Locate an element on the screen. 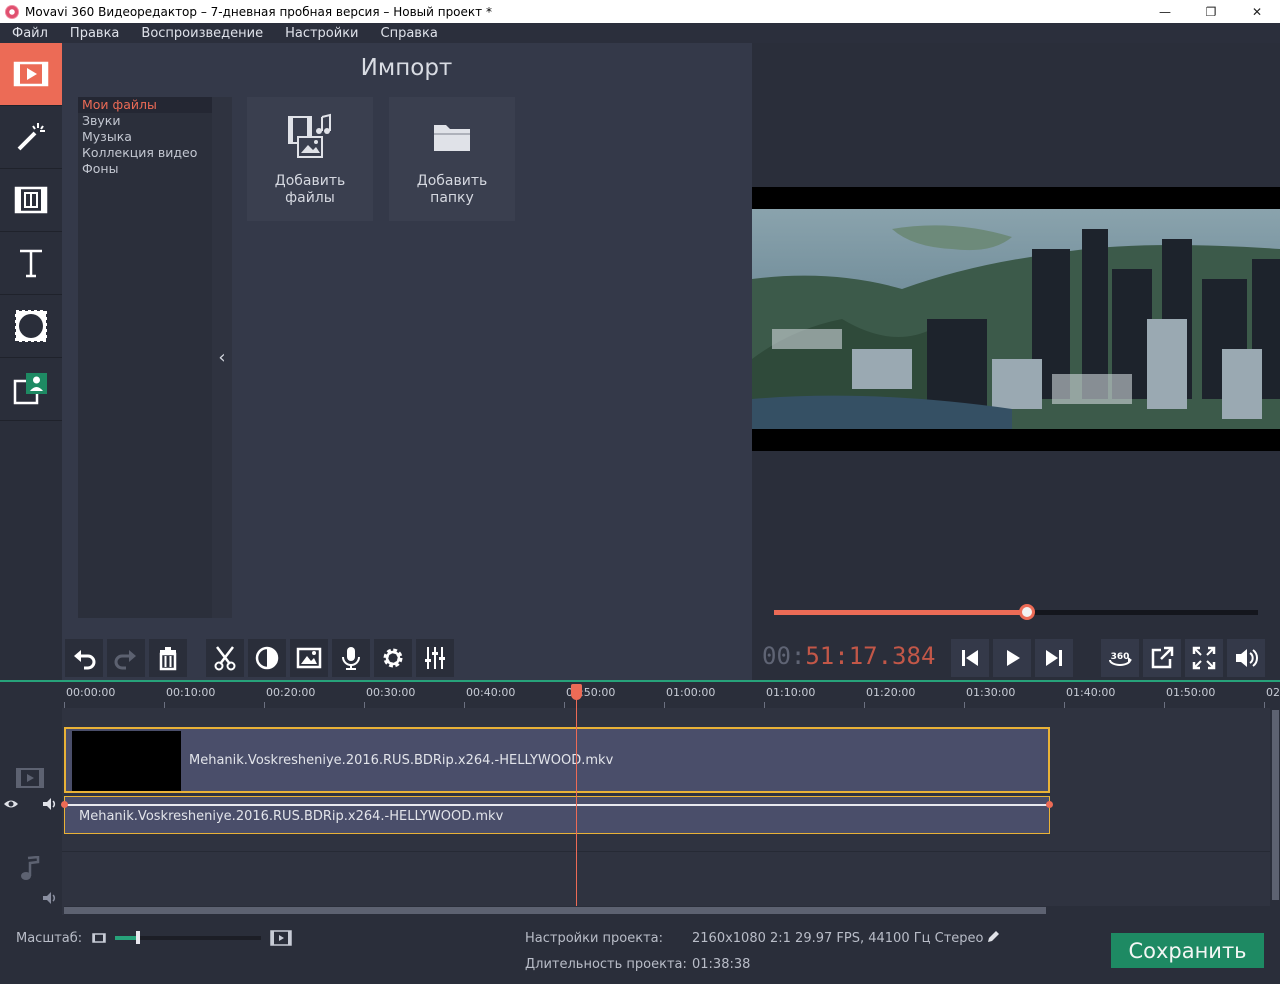  edit-toolbar is located at coordinates (406, 658).